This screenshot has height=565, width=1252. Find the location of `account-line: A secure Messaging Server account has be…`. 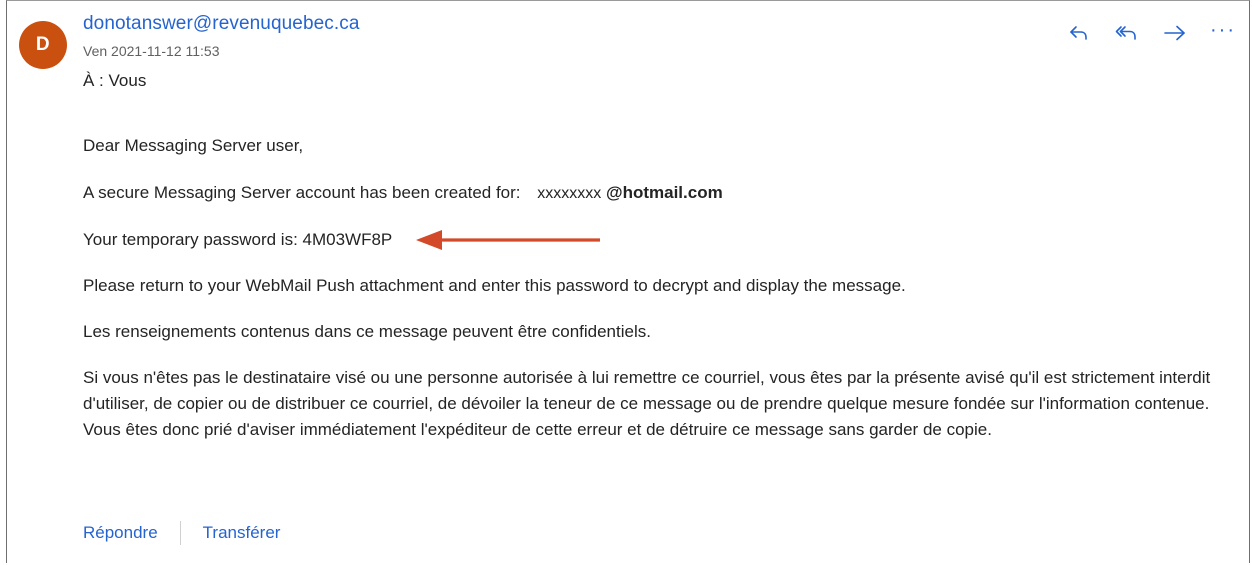

account-line: A secure Messaging Server account has be… is located at coordinates (658, 193).